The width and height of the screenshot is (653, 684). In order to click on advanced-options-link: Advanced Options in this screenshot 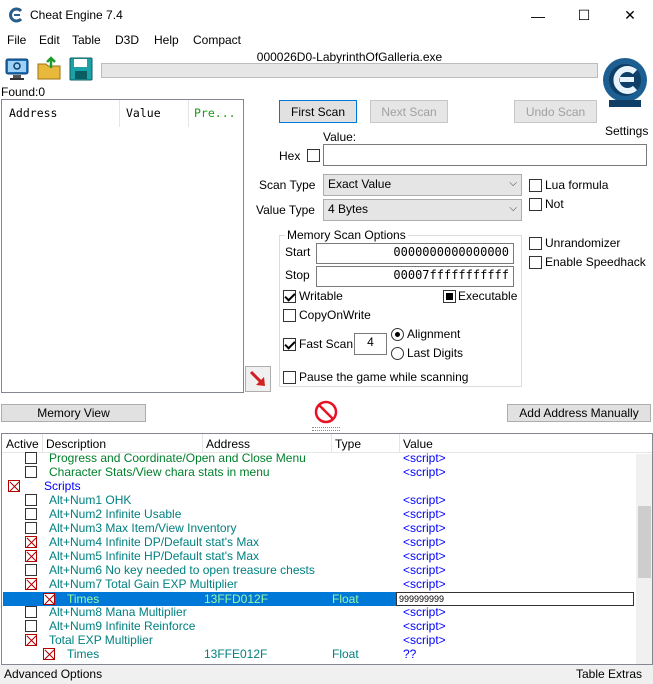, I will do `click(53, 674)`.